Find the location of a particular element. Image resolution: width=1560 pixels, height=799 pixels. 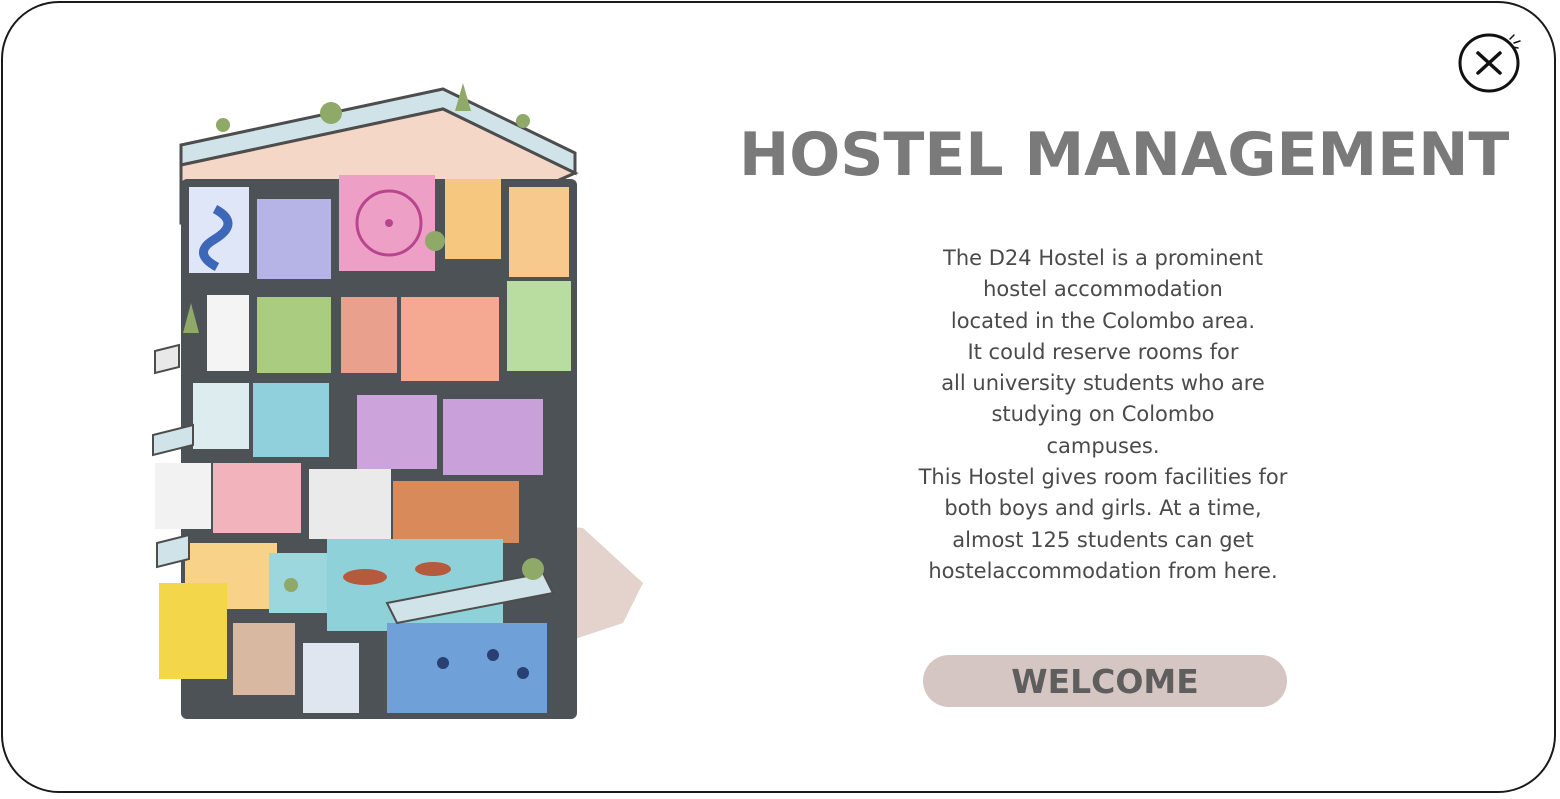

description-line: almost 125 students can get is located at coordinates (1103, 539).